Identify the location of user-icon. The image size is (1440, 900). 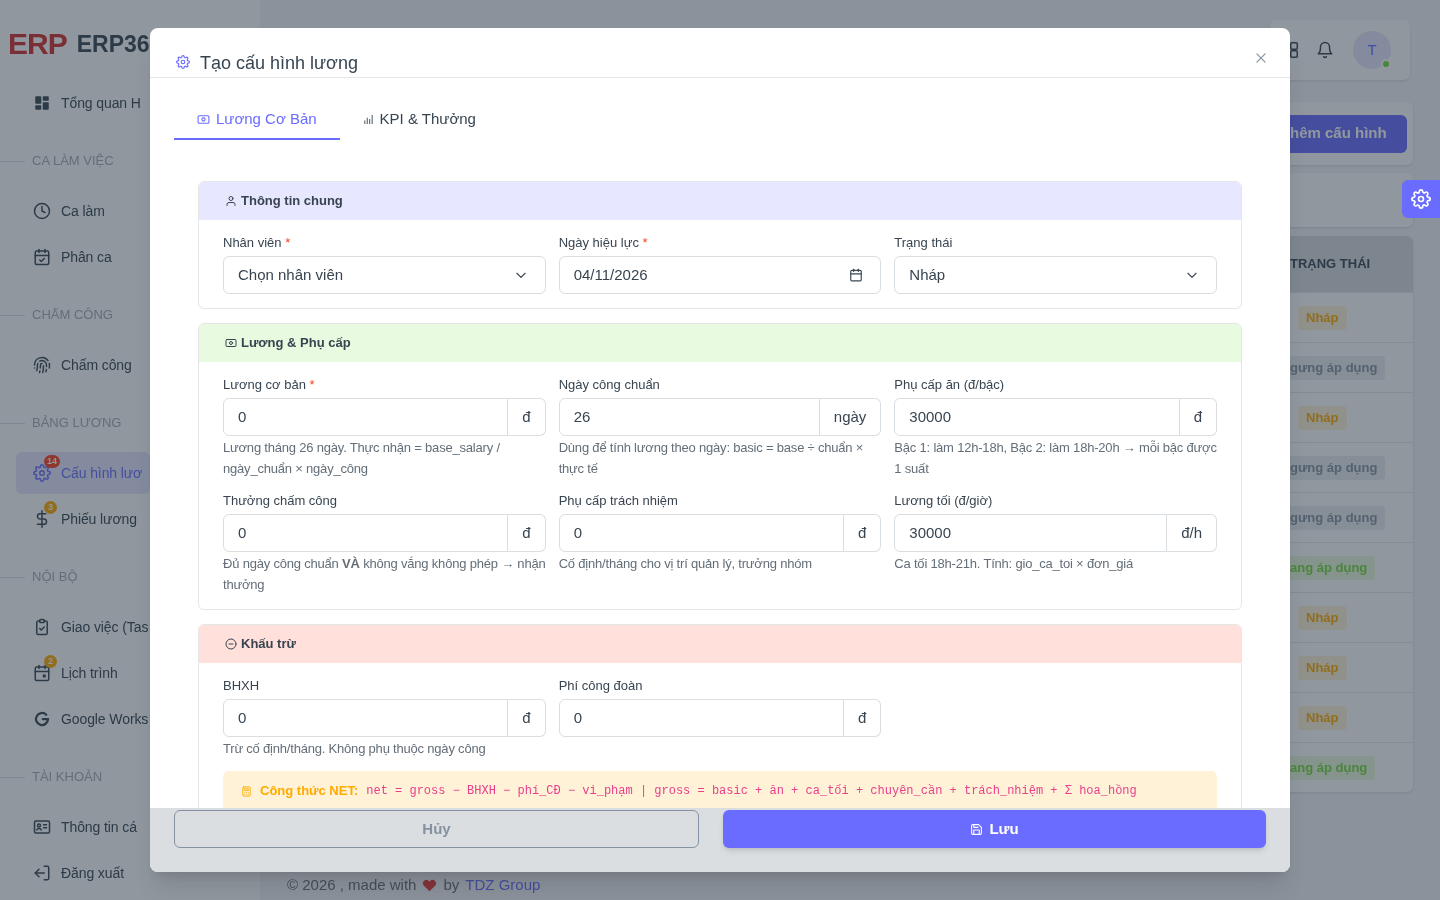
(231, 201).